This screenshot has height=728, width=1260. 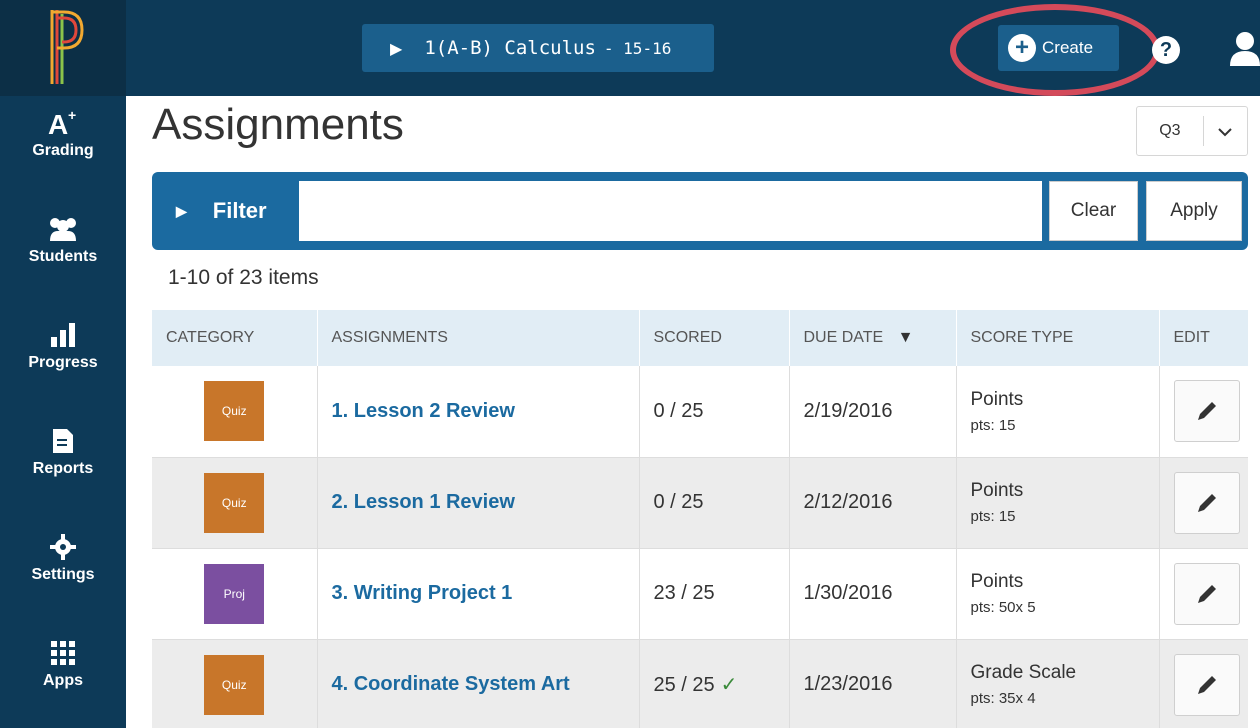 I want to click on clear-button: Clear, so click(x=1093, y=211).